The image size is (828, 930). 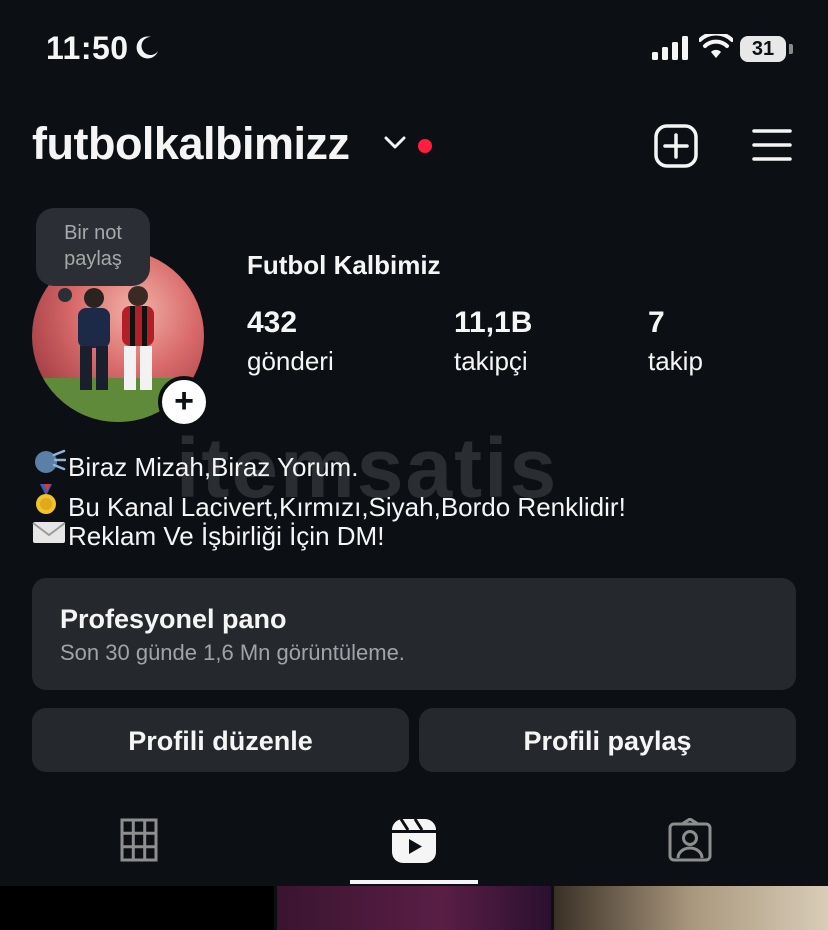 I want to click on following-count: 7, so click(x=656, y=323).